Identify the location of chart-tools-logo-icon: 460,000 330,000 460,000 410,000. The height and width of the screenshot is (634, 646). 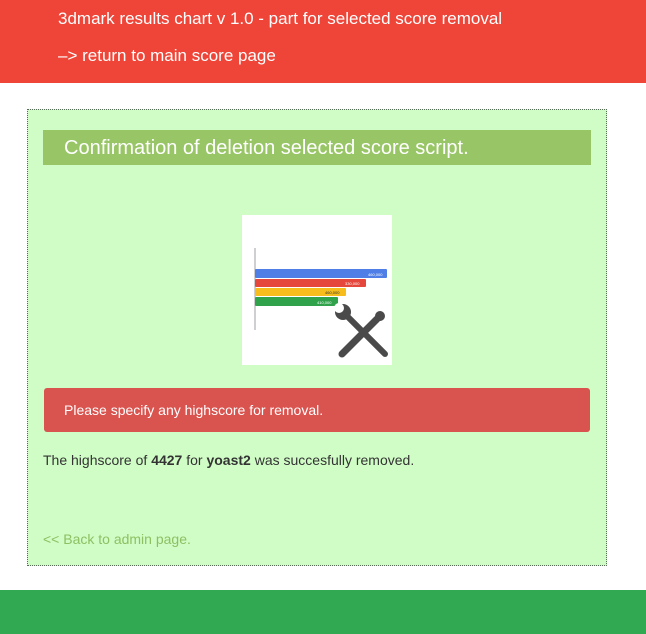
(317, 290).